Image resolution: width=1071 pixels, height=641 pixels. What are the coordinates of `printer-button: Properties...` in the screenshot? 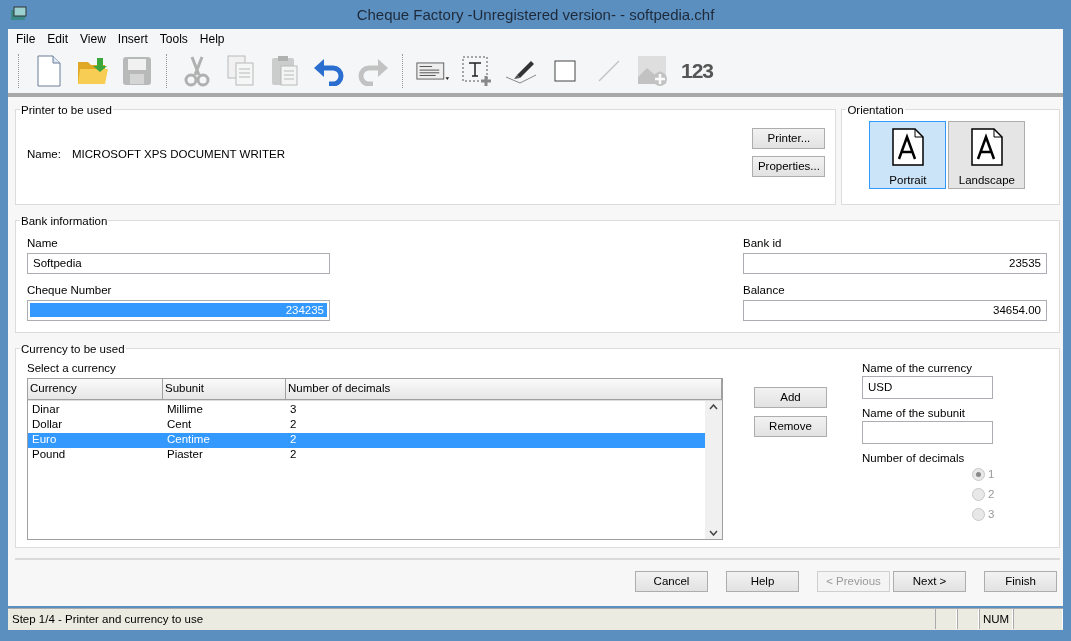 It's located at (789, 166).